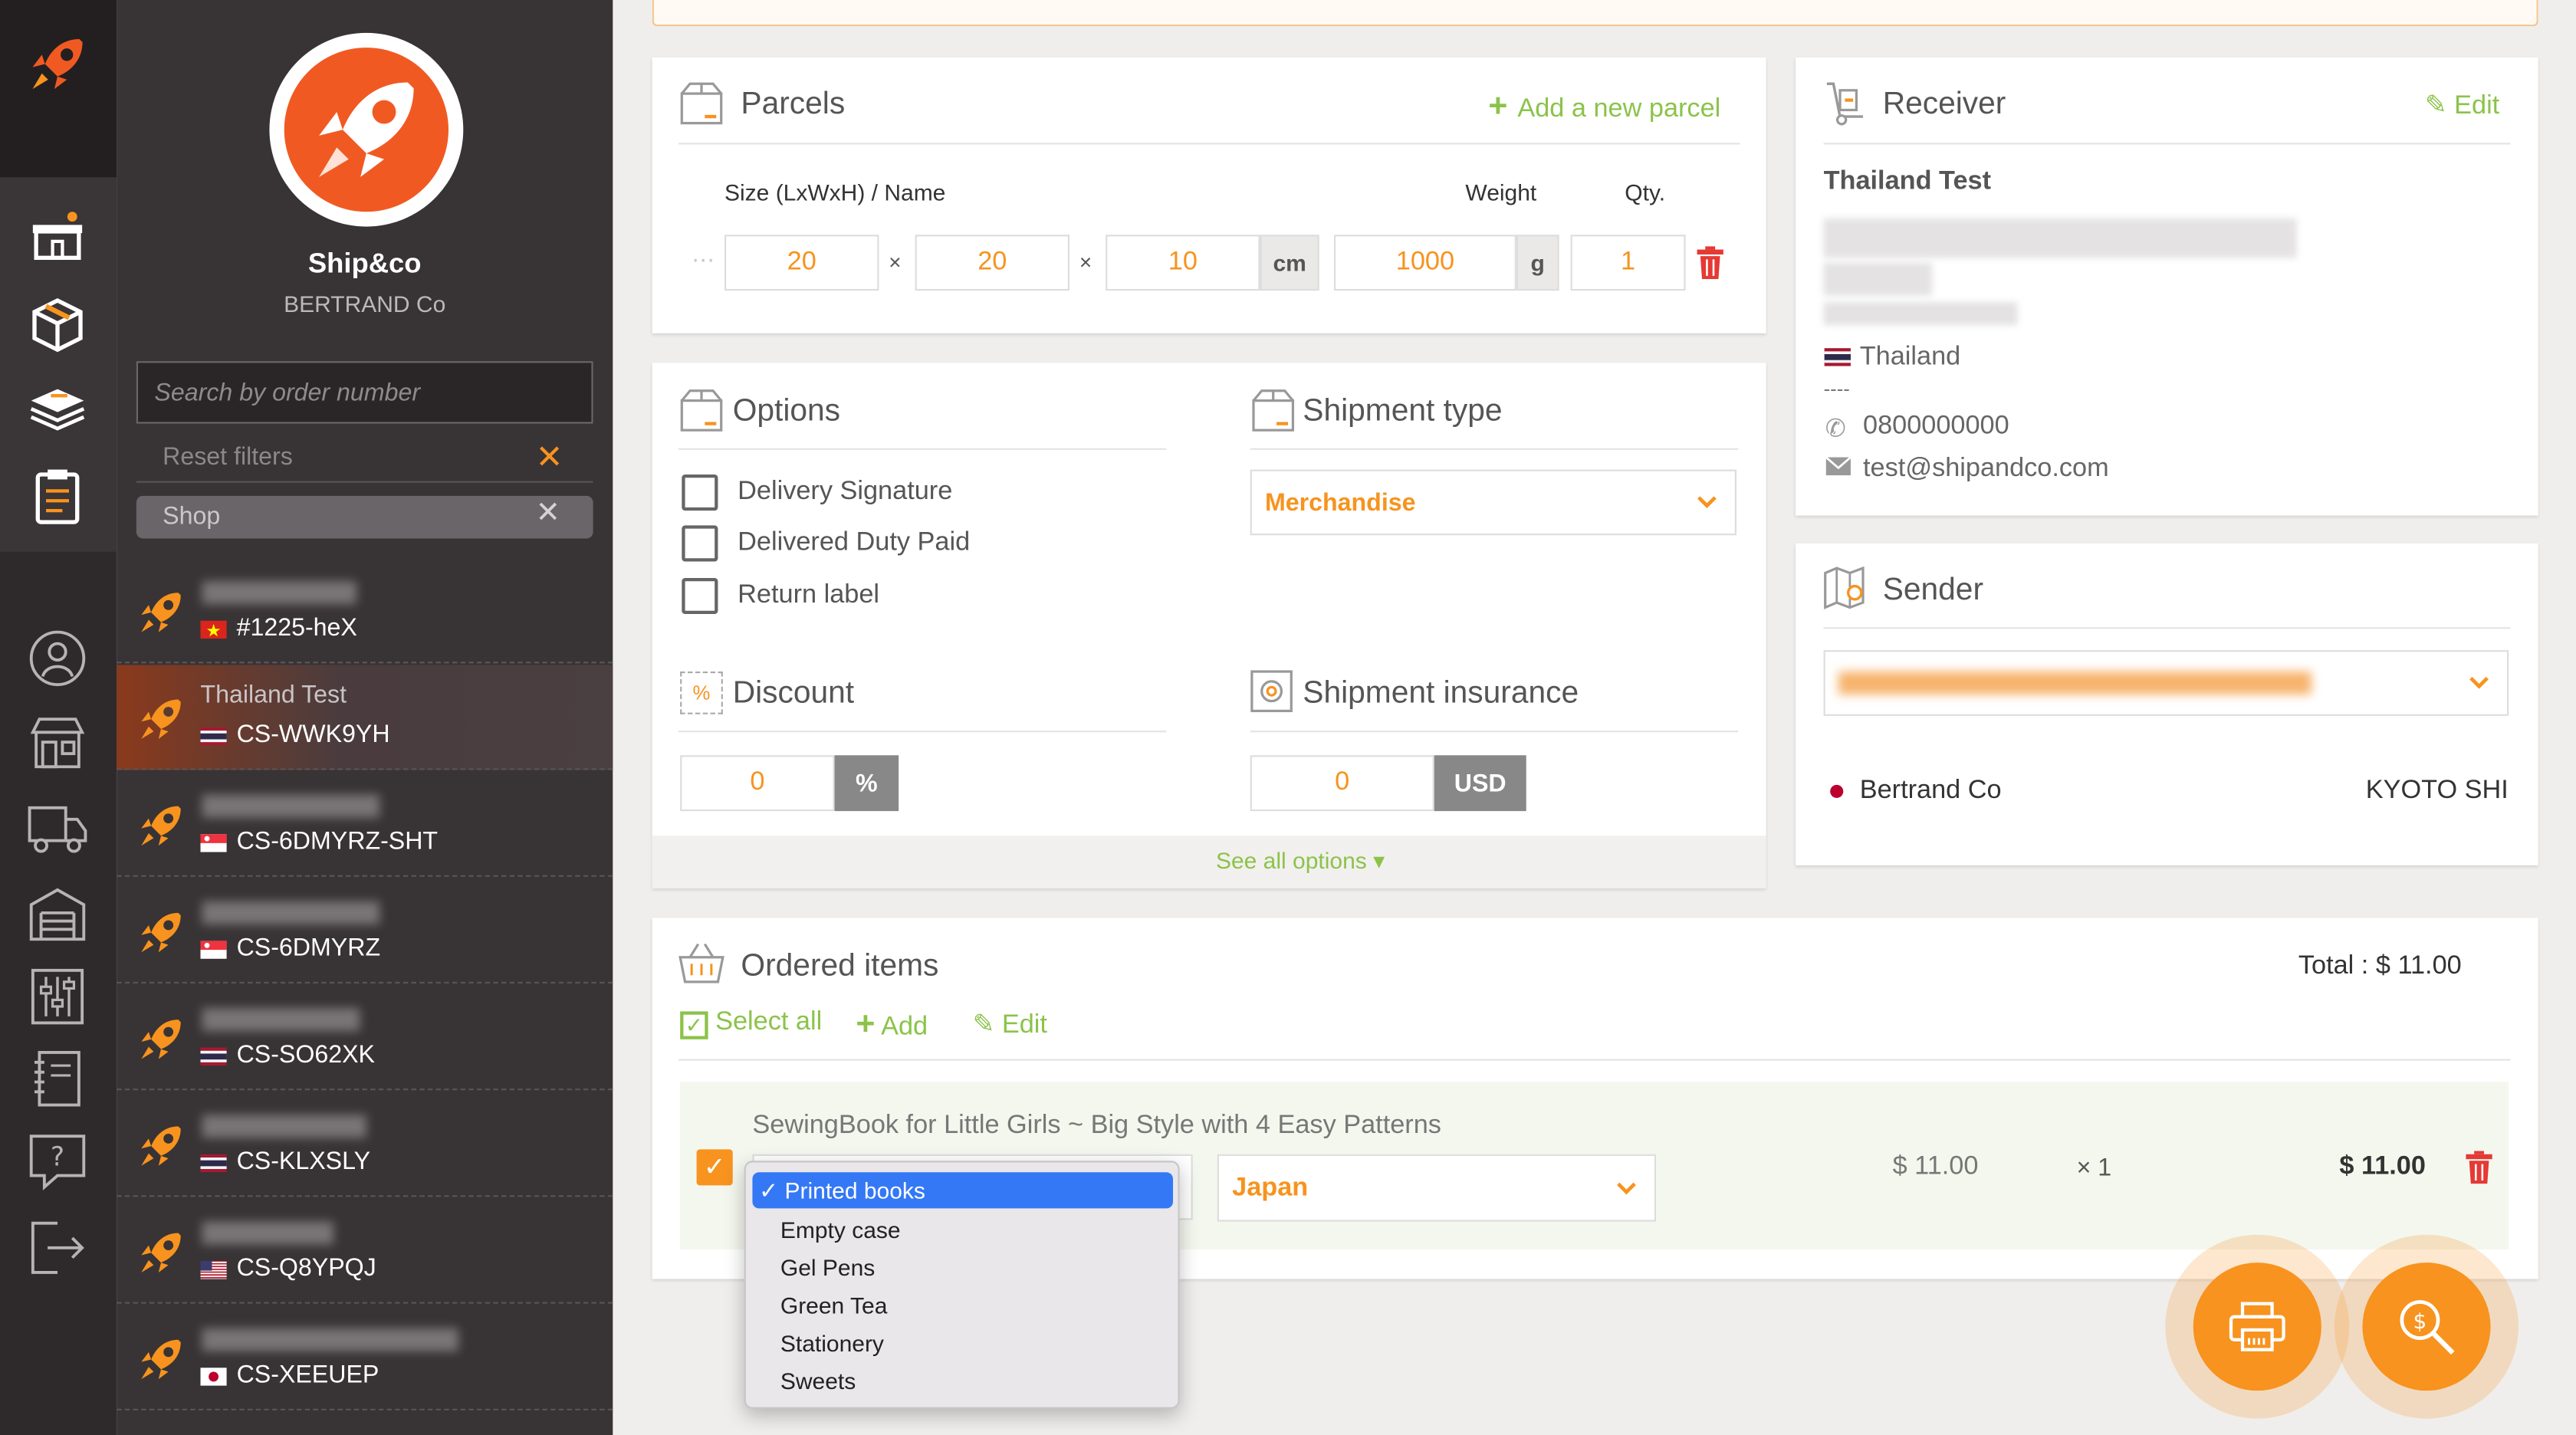 This screenshot has width=2576, height=1435. What do you see at coordinates (2166, 683) in the screenshot?
I see `sender-address-select` at bounding box center [2166, 683].